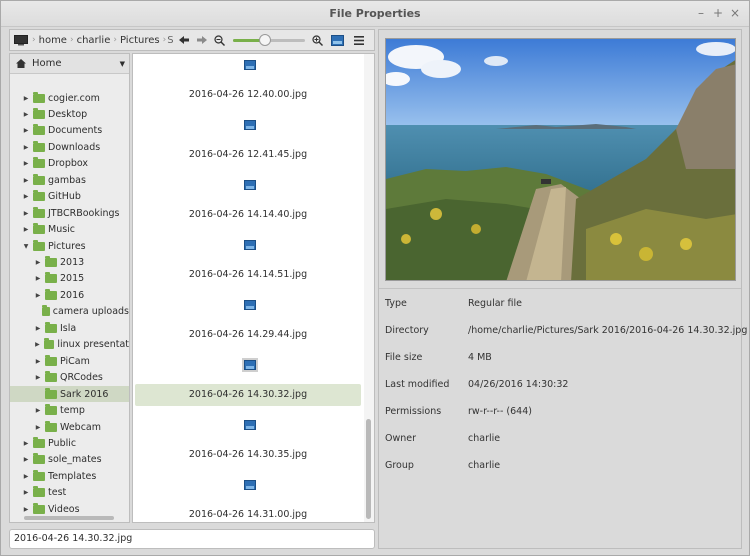  Describe the element at coordinates (140, 40) in the screenshot. I see `breadcrumb-pictures: Pictures` at that location.